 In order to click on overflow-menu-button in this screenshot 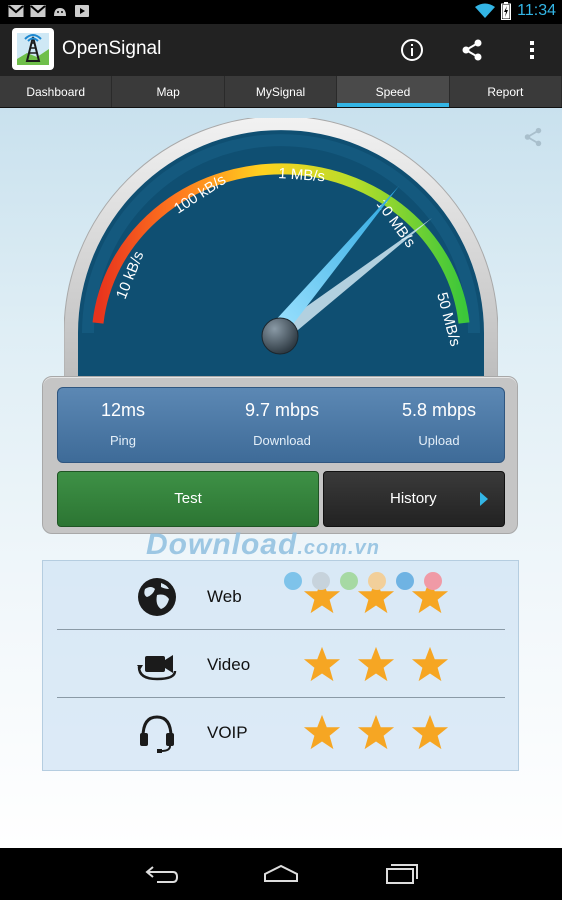, I will do `click(532, 50)`.